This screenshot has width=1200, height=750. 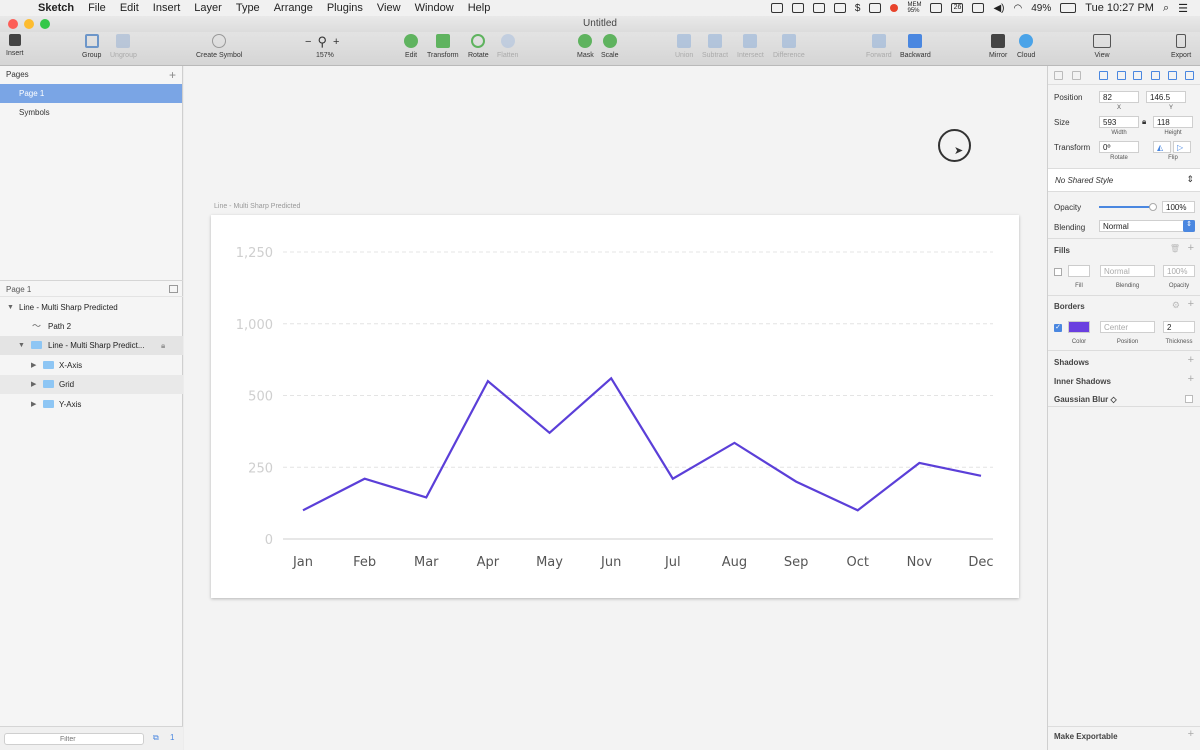 I want to click on forward-button: Forward, so click(x=879, y=46).